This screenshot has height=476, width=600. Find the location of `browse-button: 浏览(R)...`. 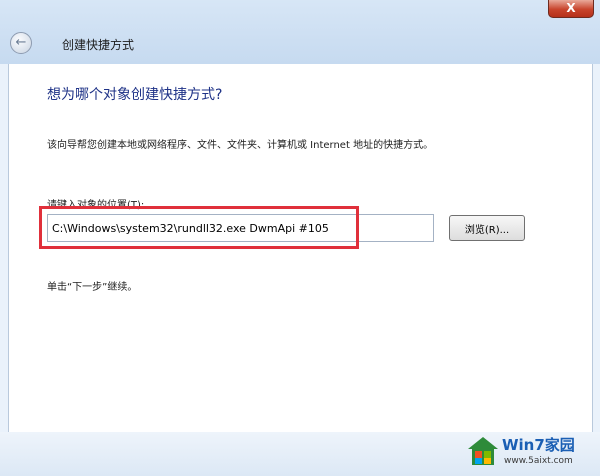

browse-button: 浏览(R)... is located at coordinates (487, 228).